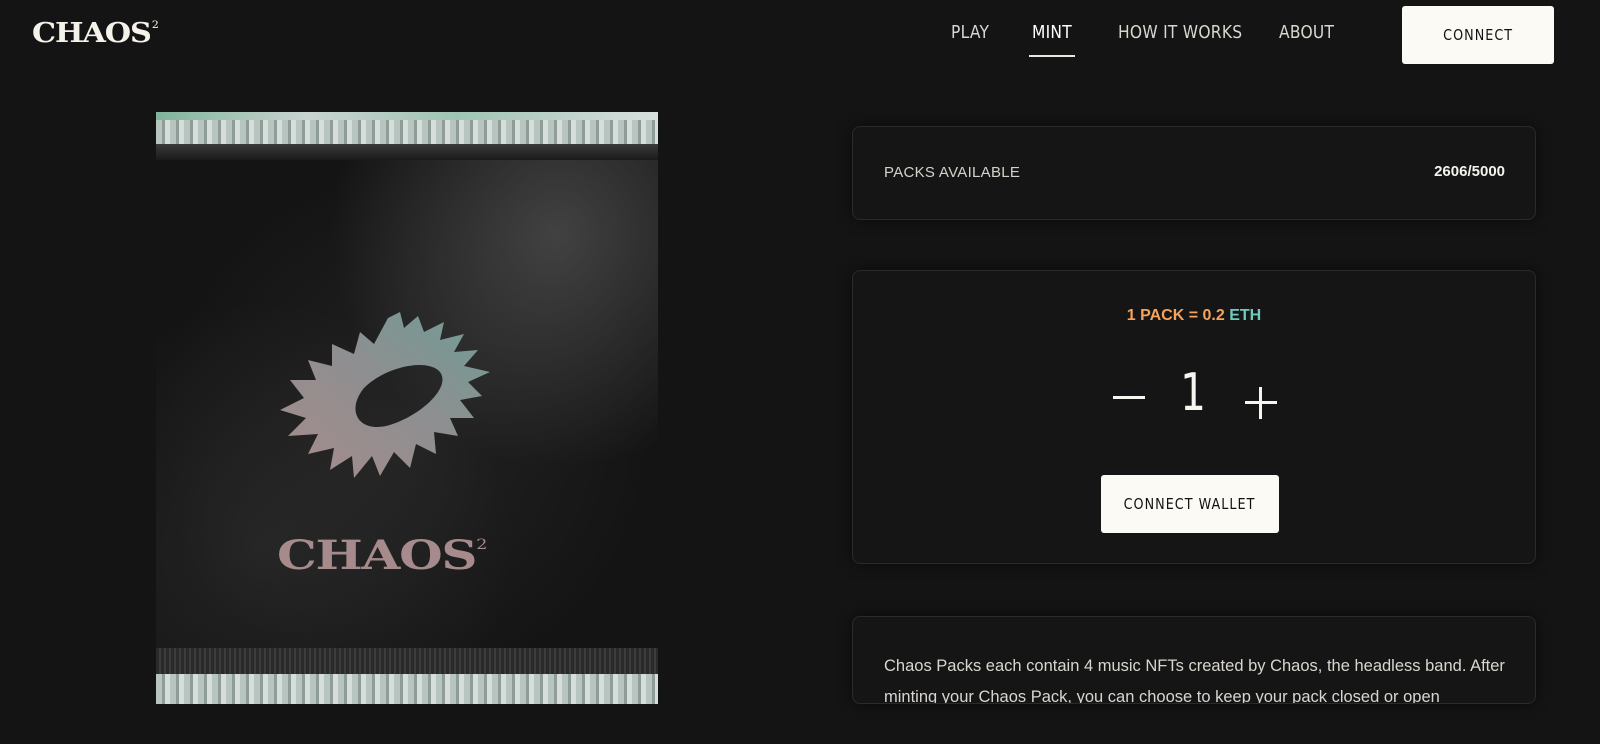 The image size is (1600, 744). I want to click on pack-price: 1 PACK = 0.2 ETH, so click(1194, 316).